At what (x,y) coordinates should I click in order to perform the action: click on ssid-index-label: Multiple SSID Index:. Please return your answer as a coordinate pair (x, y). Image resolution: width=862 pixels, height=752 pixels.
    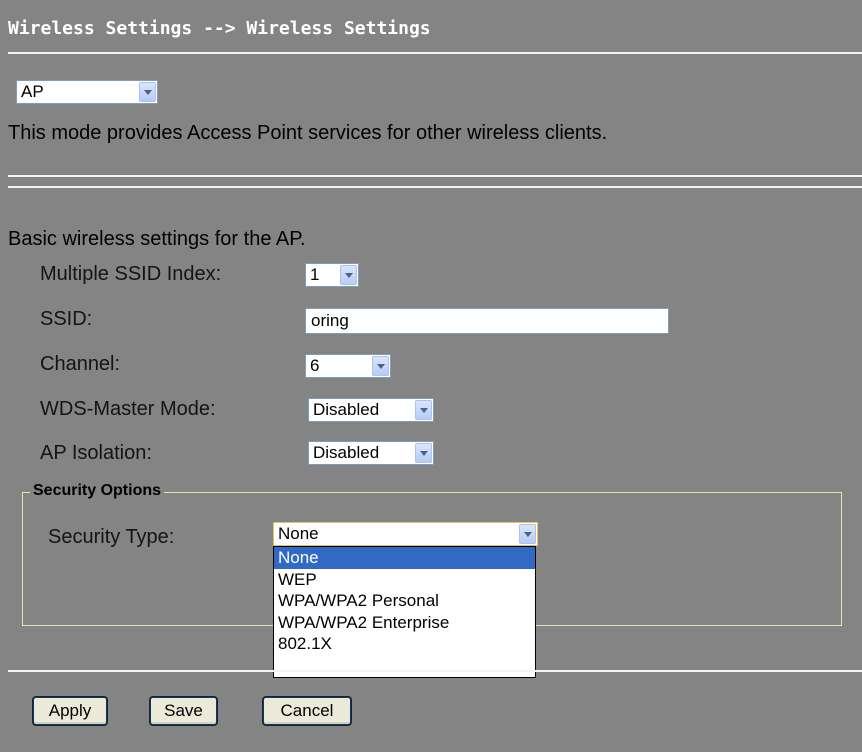
    Looking at the image, I should click on (131, 274).